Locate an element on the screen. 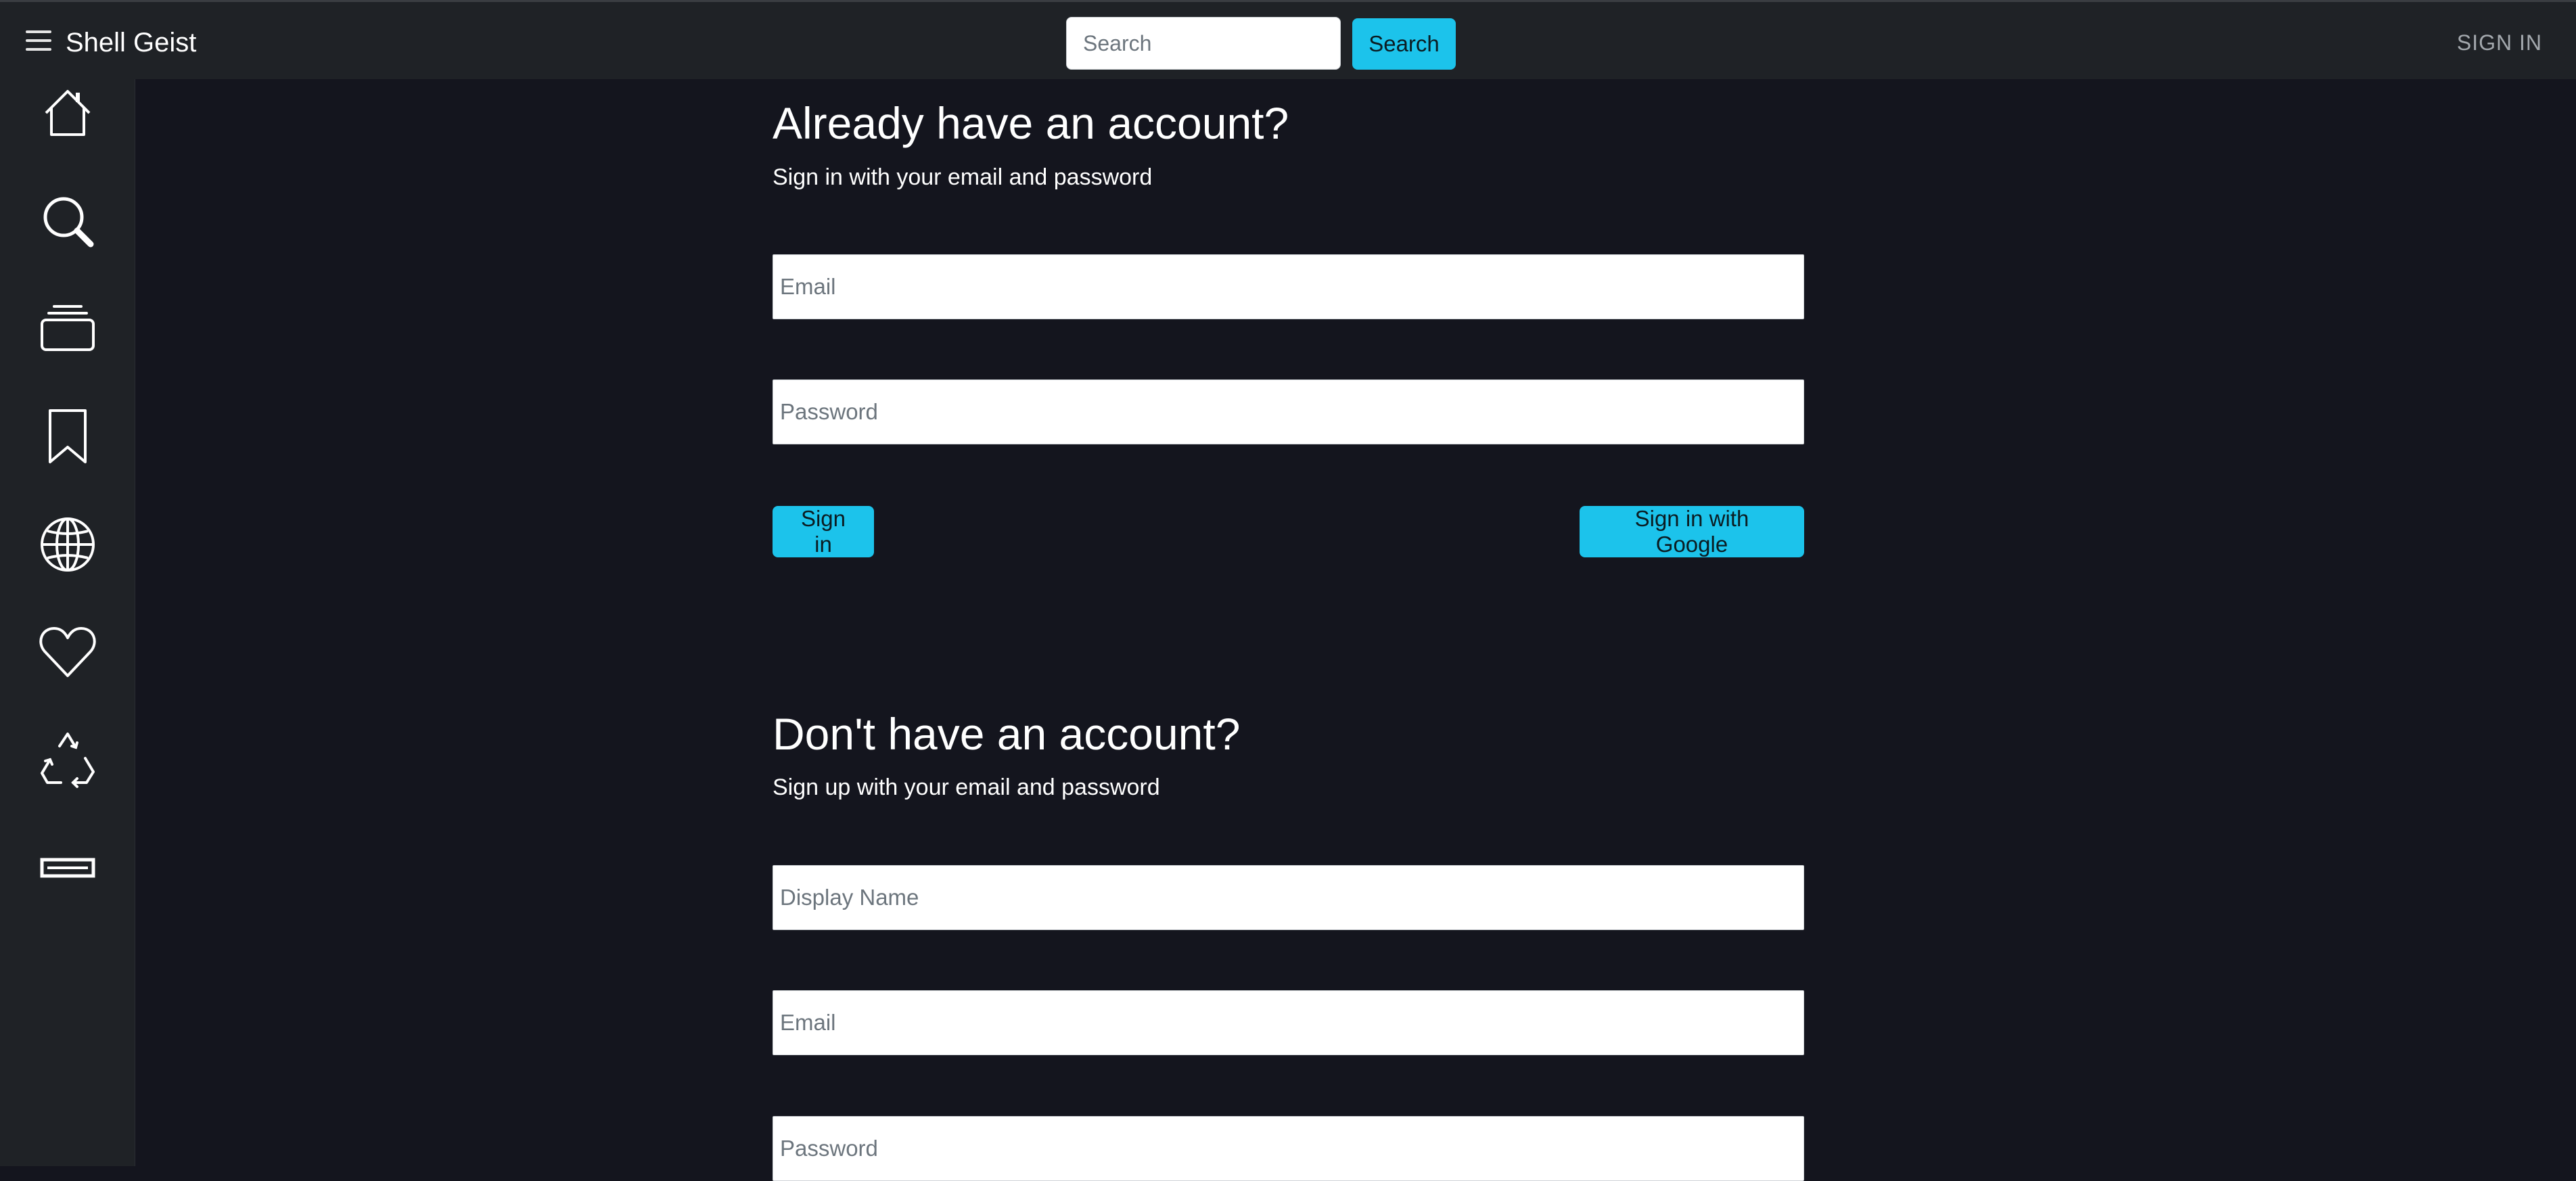 This screenshot has width=2576, height=1181. sidebar-item-recycle is located at coordinates (67, 759).